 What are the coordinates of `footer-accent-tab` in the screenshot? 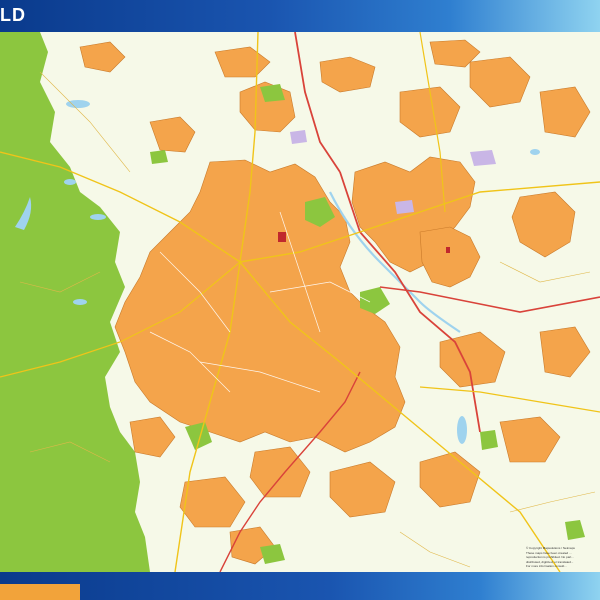 It's located at (40, 592).